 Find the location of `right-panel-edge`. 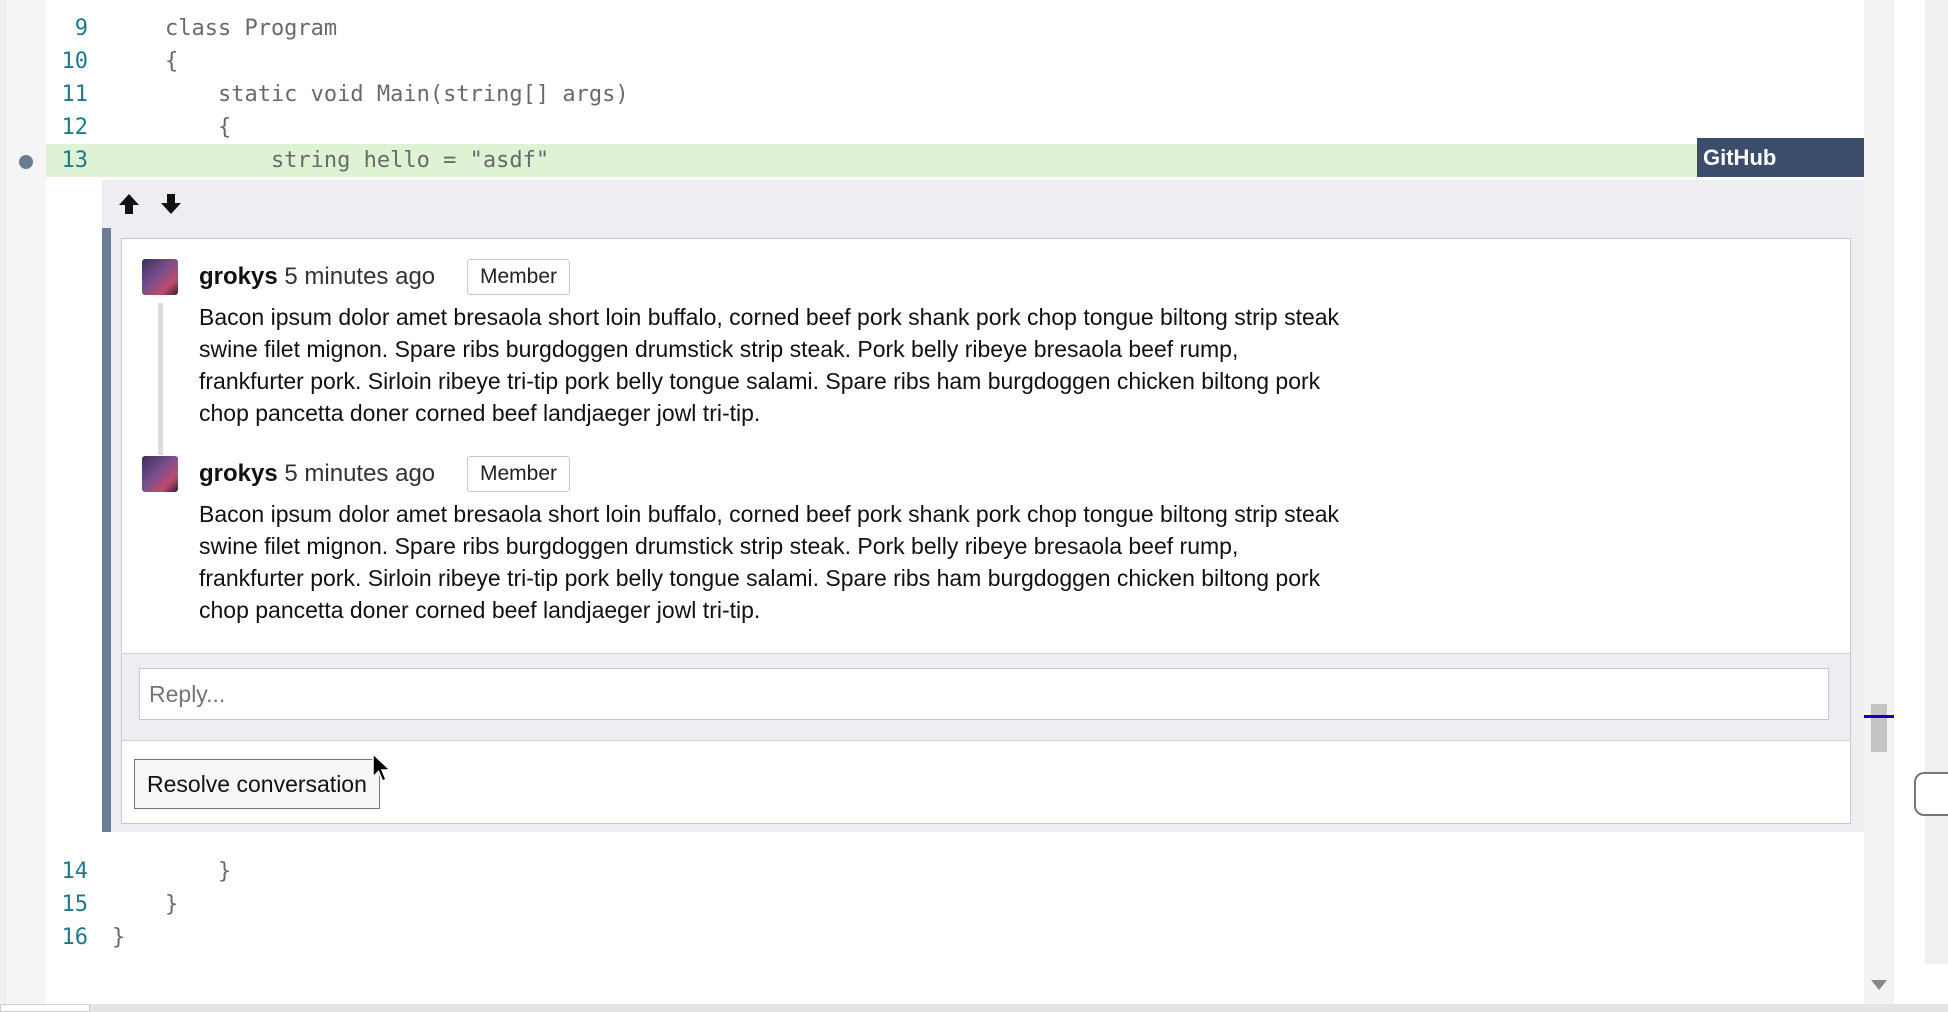

right-panel-edge is located at coordinates (1936, 482).